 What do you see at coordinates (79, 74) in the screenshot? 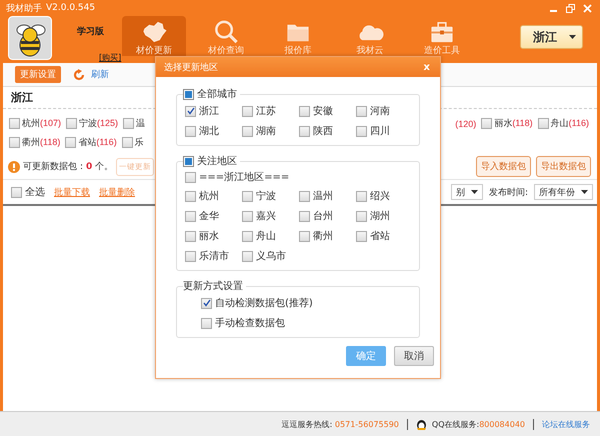
I see `refresh-icon` at bounding box center [79, 74].